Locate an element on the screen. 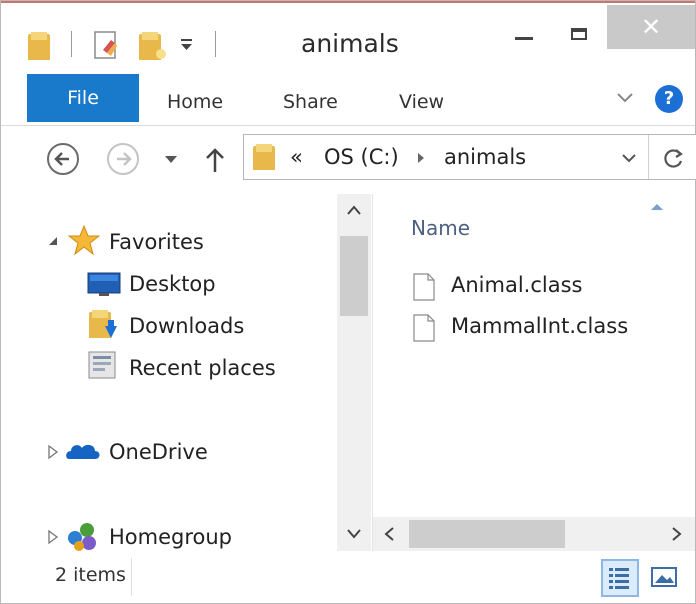 Image resolution: width=696 pixels, height=604 pixels. scroll-up-icon is located at coordinates (354, 210).